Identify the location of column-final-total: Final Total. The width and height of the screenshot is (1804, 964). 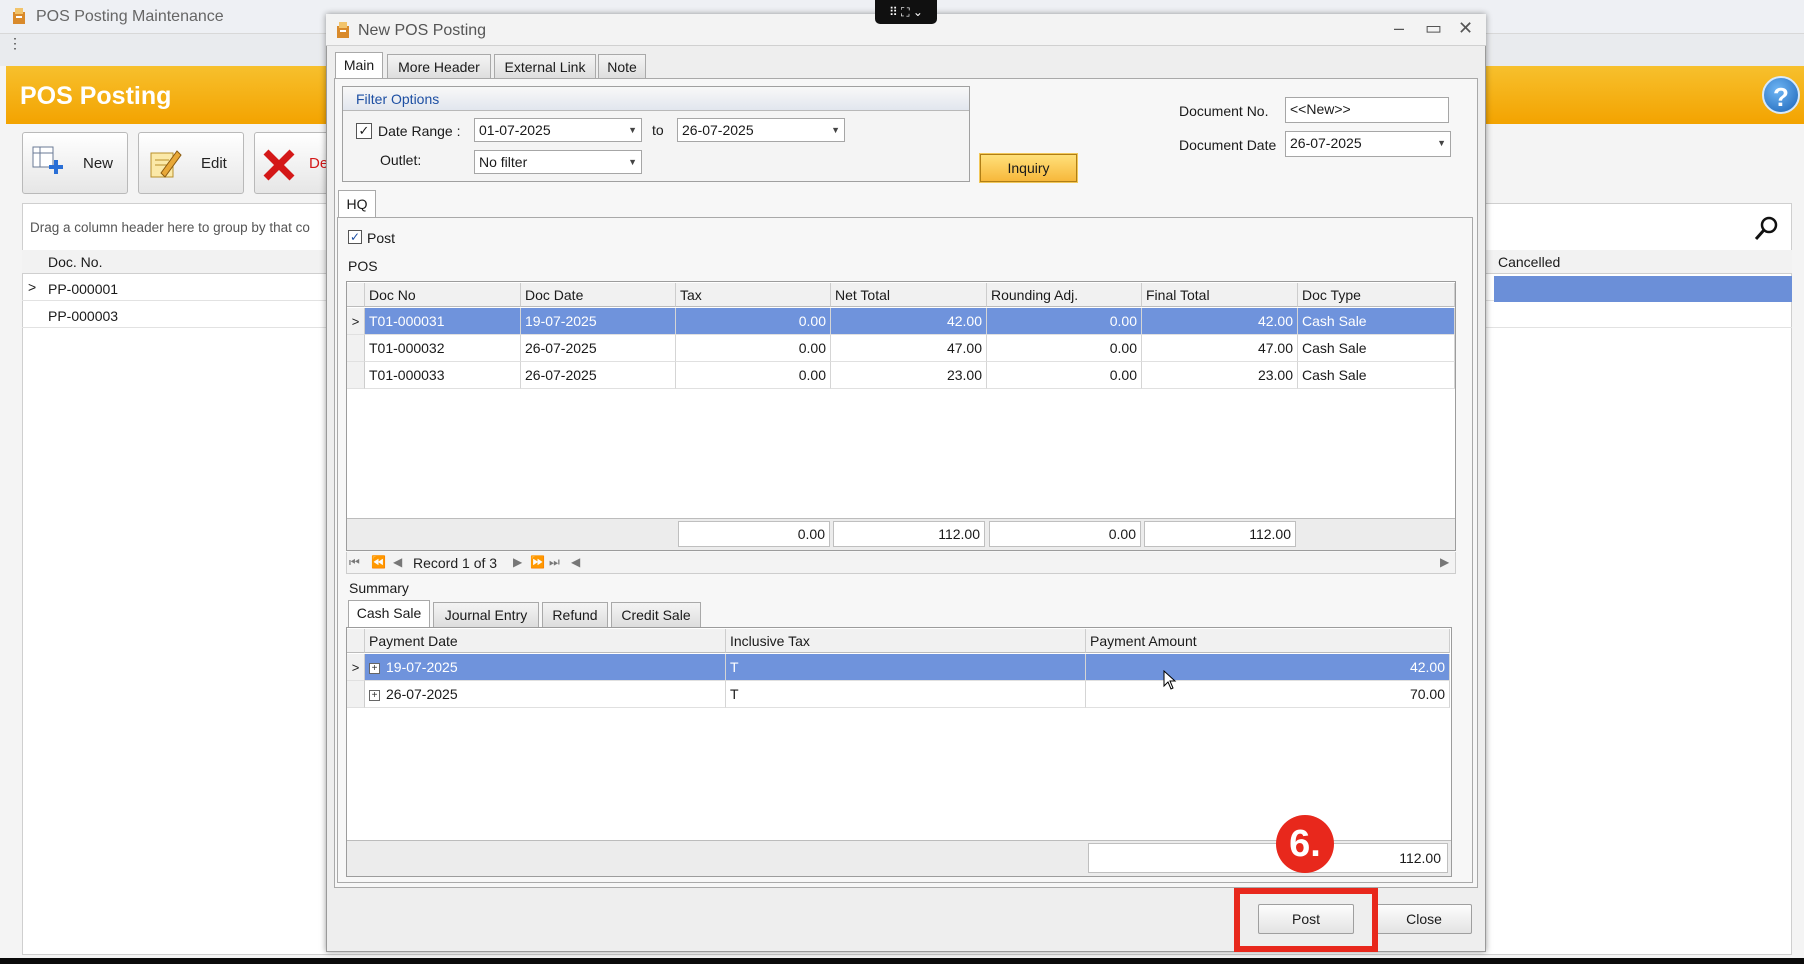
(1220, 295).